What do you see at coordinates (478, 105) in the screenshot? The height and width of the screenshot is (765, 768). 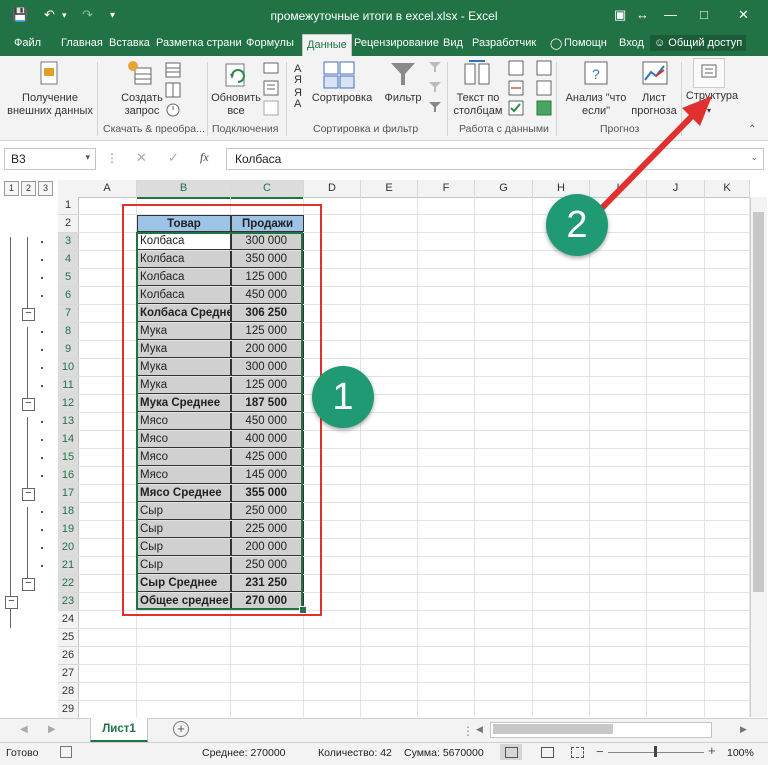 I see `text-to-columns-button: Текст по столбцам` at bounding box center [478, 105].